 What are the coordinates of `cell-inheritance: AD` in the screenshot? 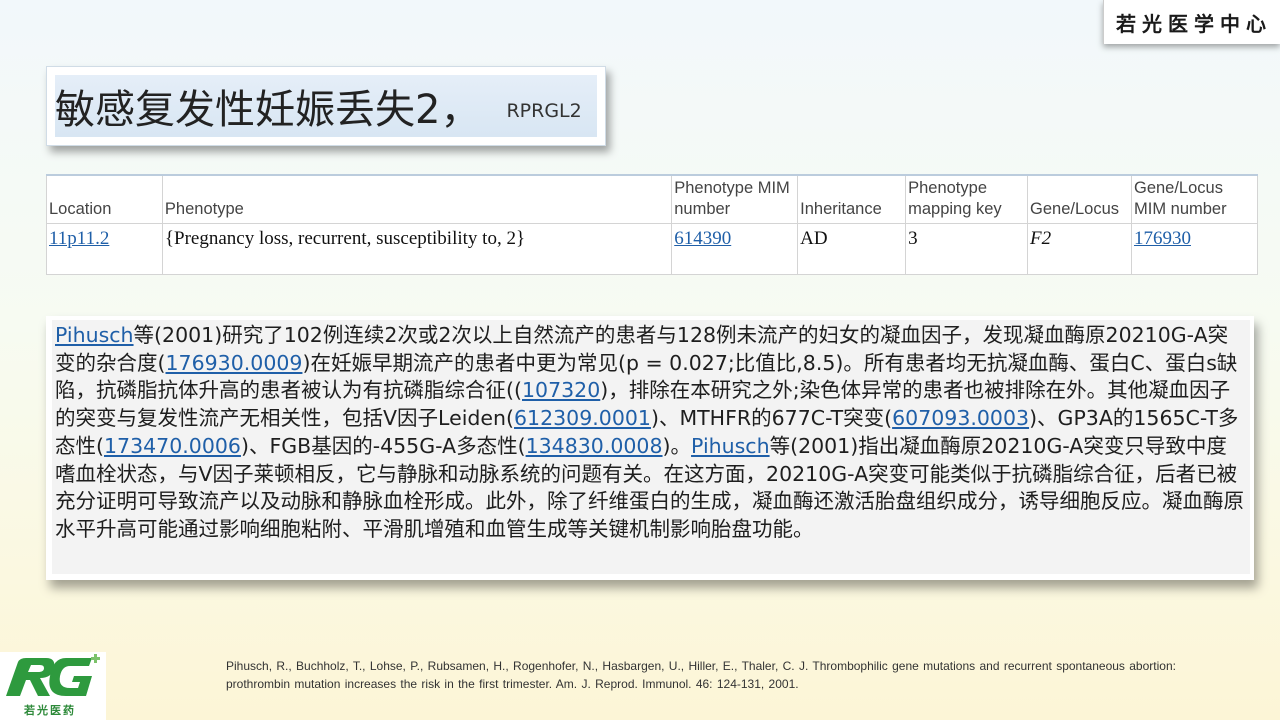 It's located at (852, 249).